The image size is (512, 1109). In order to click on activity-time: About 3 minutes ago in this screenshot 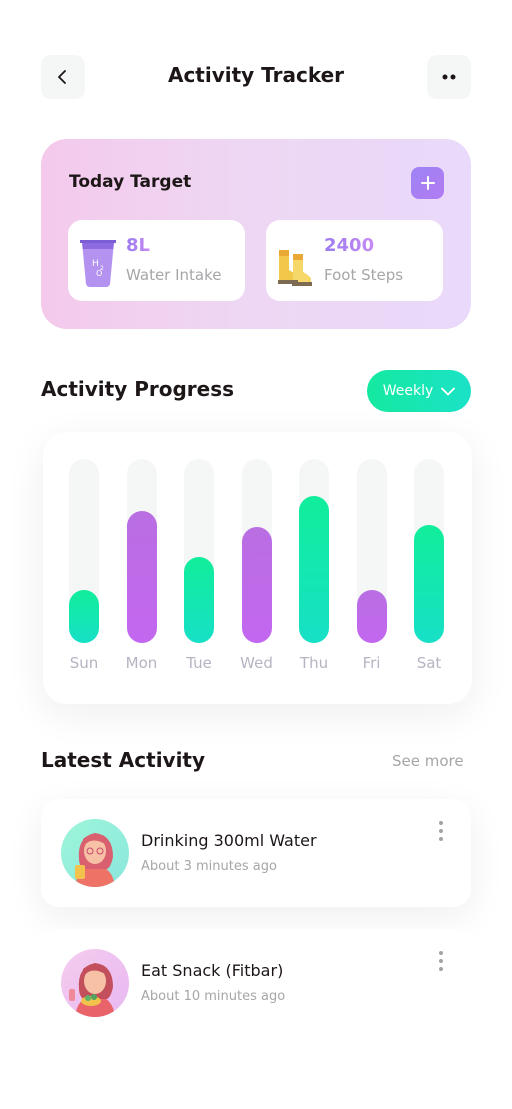, I will do `click(209, 866)`.